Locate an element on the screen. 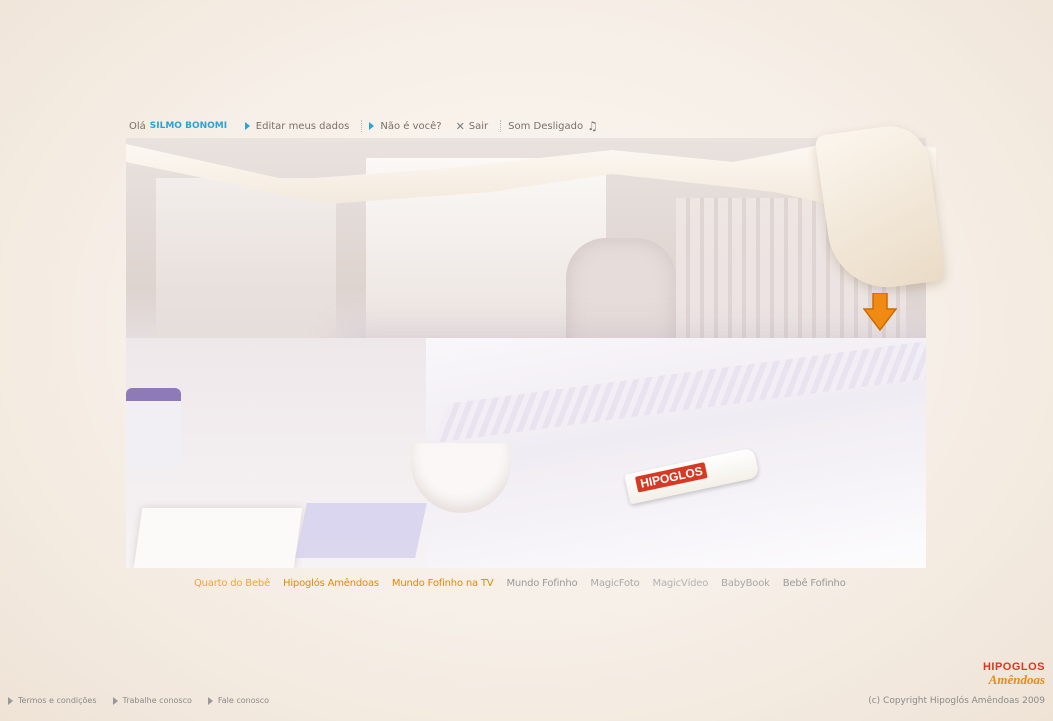 The height and width of the screenshot is (721, 1053). greeting-text: Olá is located at coordinates (137, 126).